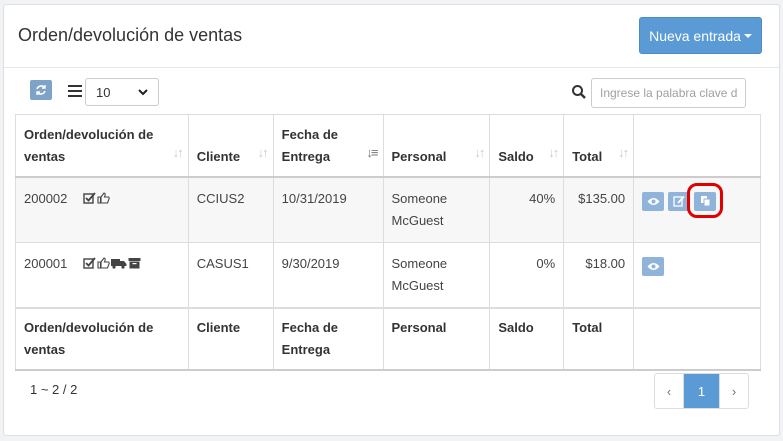  Describe the element at coordinates (230, 338) in the screenshot. I see `footer-client: Cliente` at that location.